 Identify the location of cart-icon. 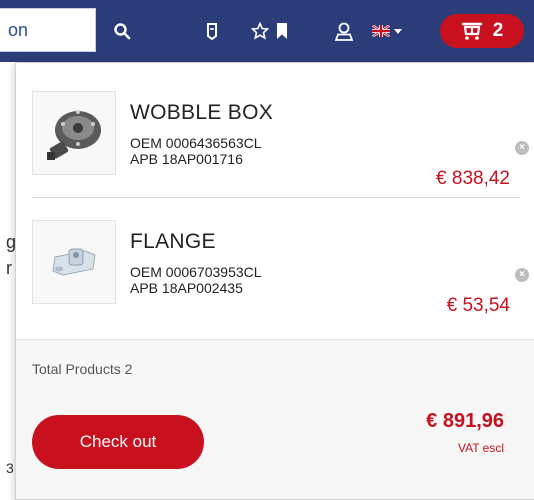
(471, 31).